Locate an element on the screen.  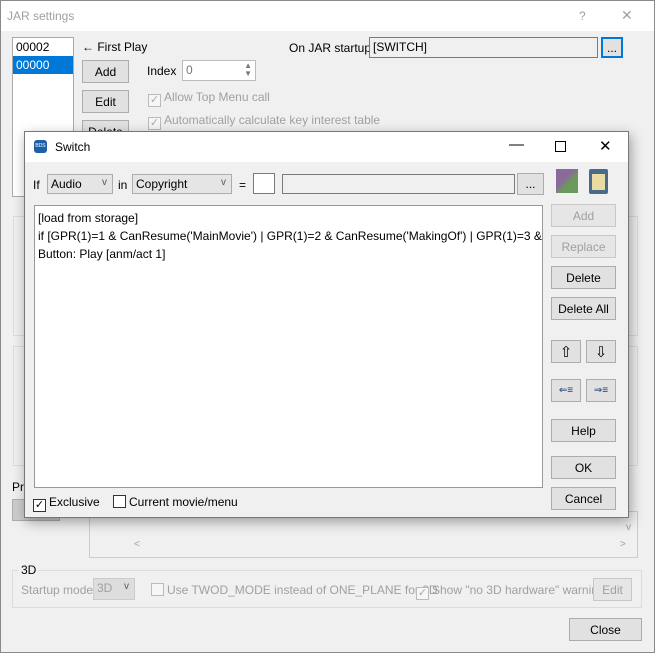
index-field: 0 ▲ ▼ is located at coordinates (219, 70).